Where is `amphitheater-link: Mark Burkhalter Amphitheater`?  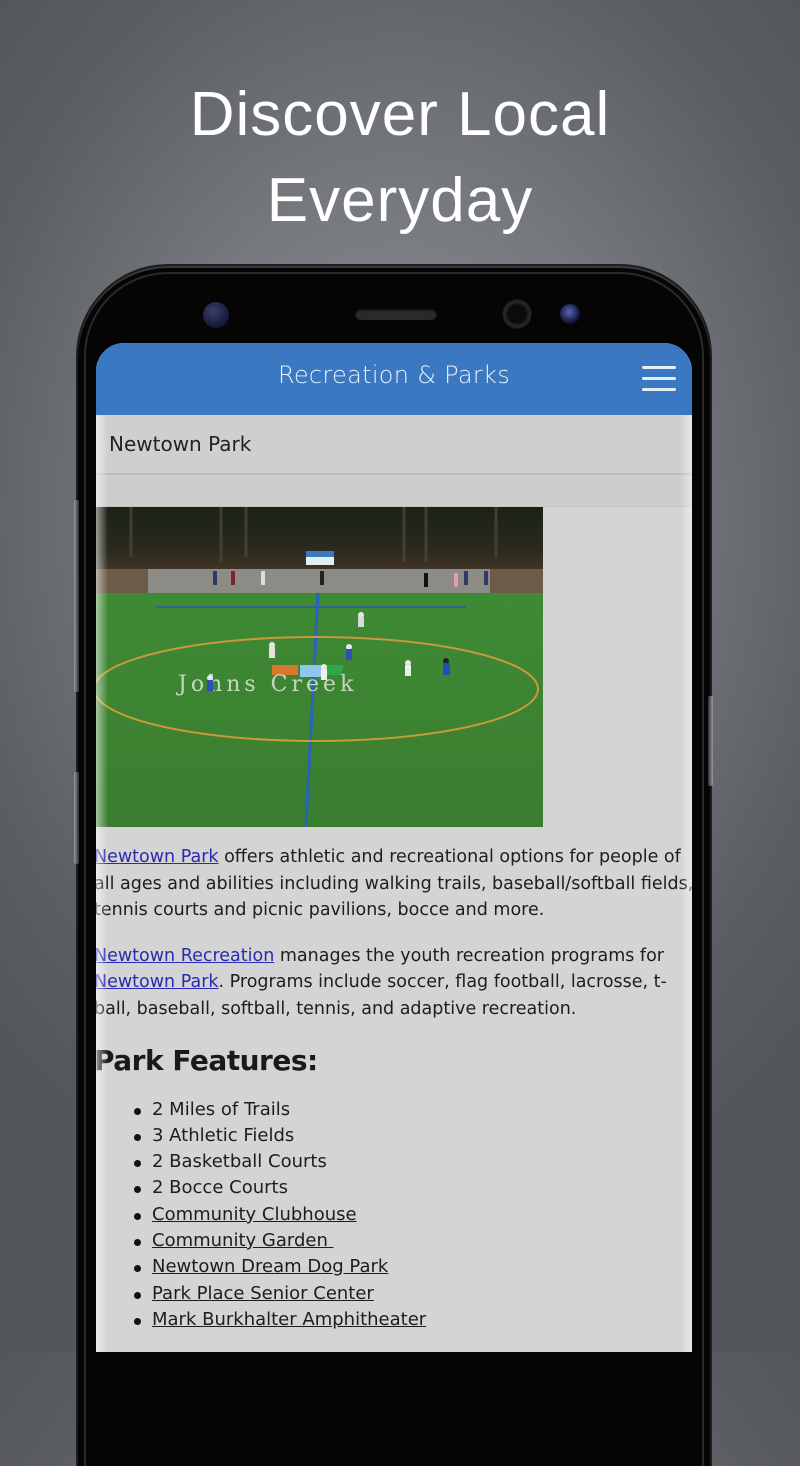 amphitheater-link: Mark Burkhalter Amphitheater is located at coordinates (289, 1319).